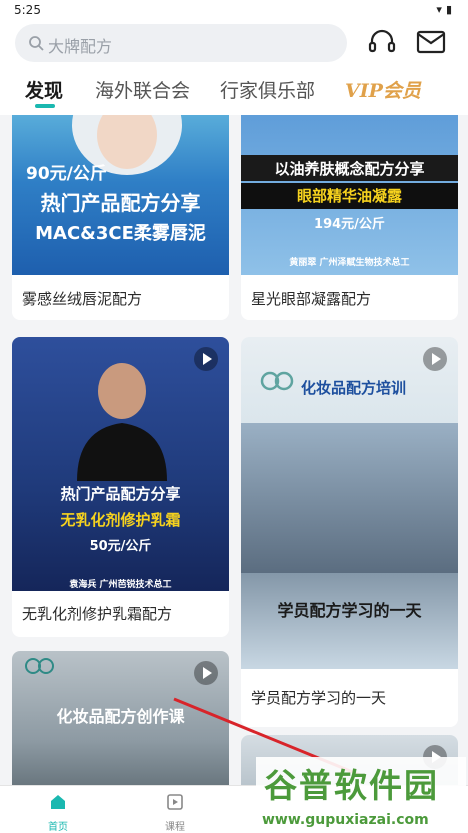 This screenshot has width=468, height=833. Describe the element at coordinates (181, 43) in the screenshot. I see `search-bar: 大牌配方` at that location.